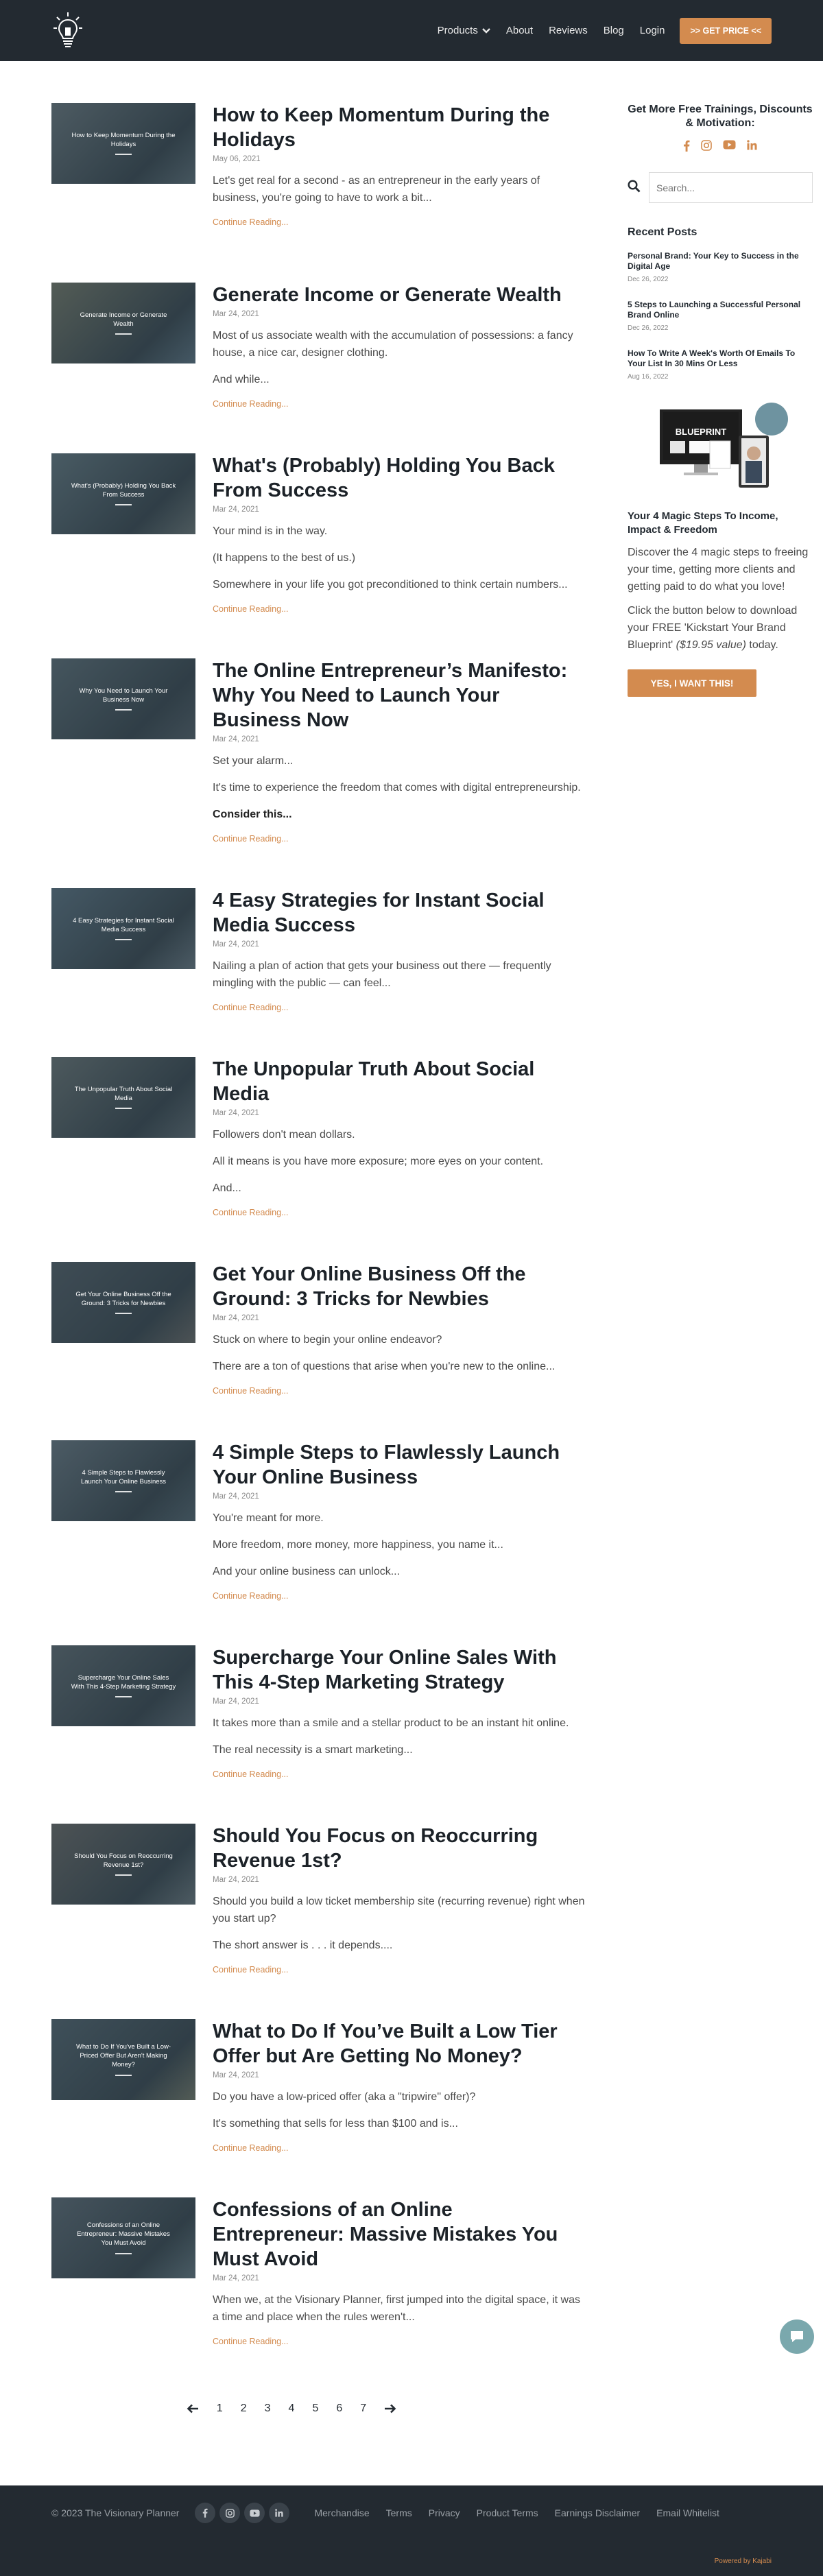 The width and height of the screenshot is (823, 2576). Describe the element at coordinates (701, 432) in the screenshot. I see `blueprint-label: BLUEPRINT` at that location.